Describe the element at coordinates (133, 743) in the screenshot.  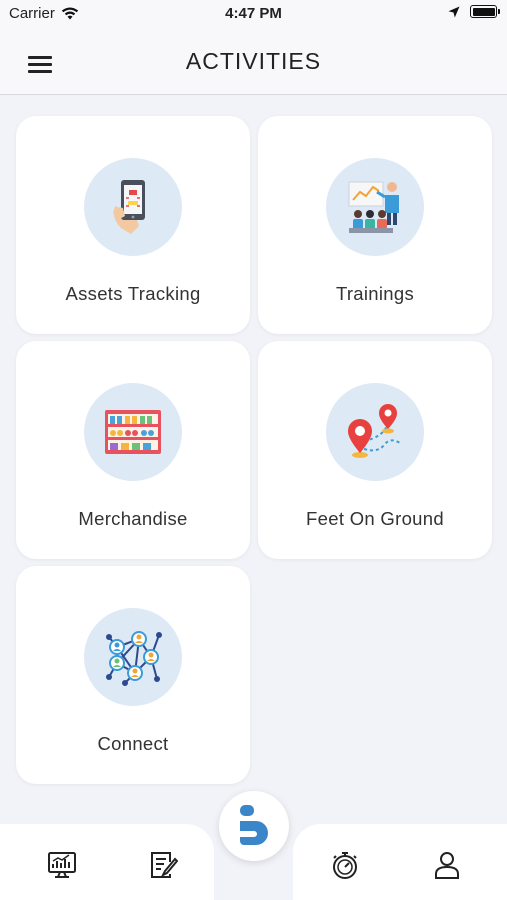
I see `activity-label: Connect` at that location.